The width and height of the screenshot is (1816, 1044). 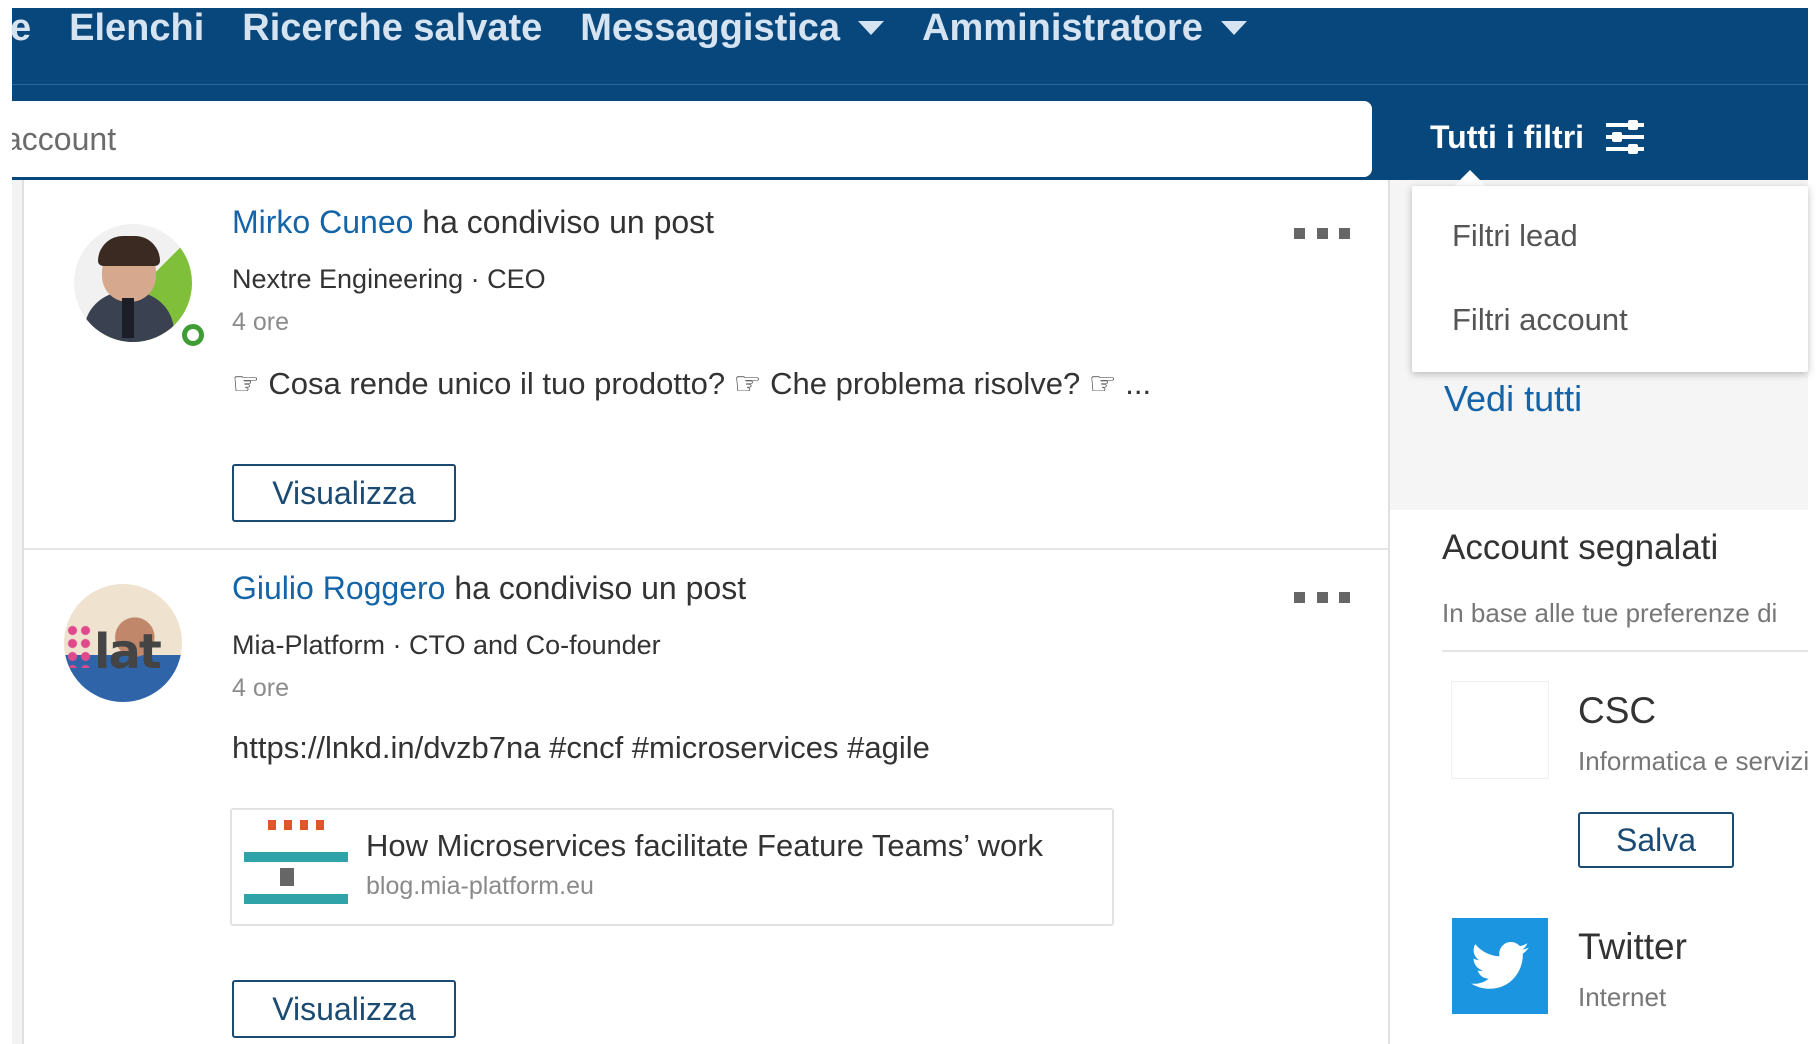 I want to click on avatar: lat, so click(x=123, y=643).